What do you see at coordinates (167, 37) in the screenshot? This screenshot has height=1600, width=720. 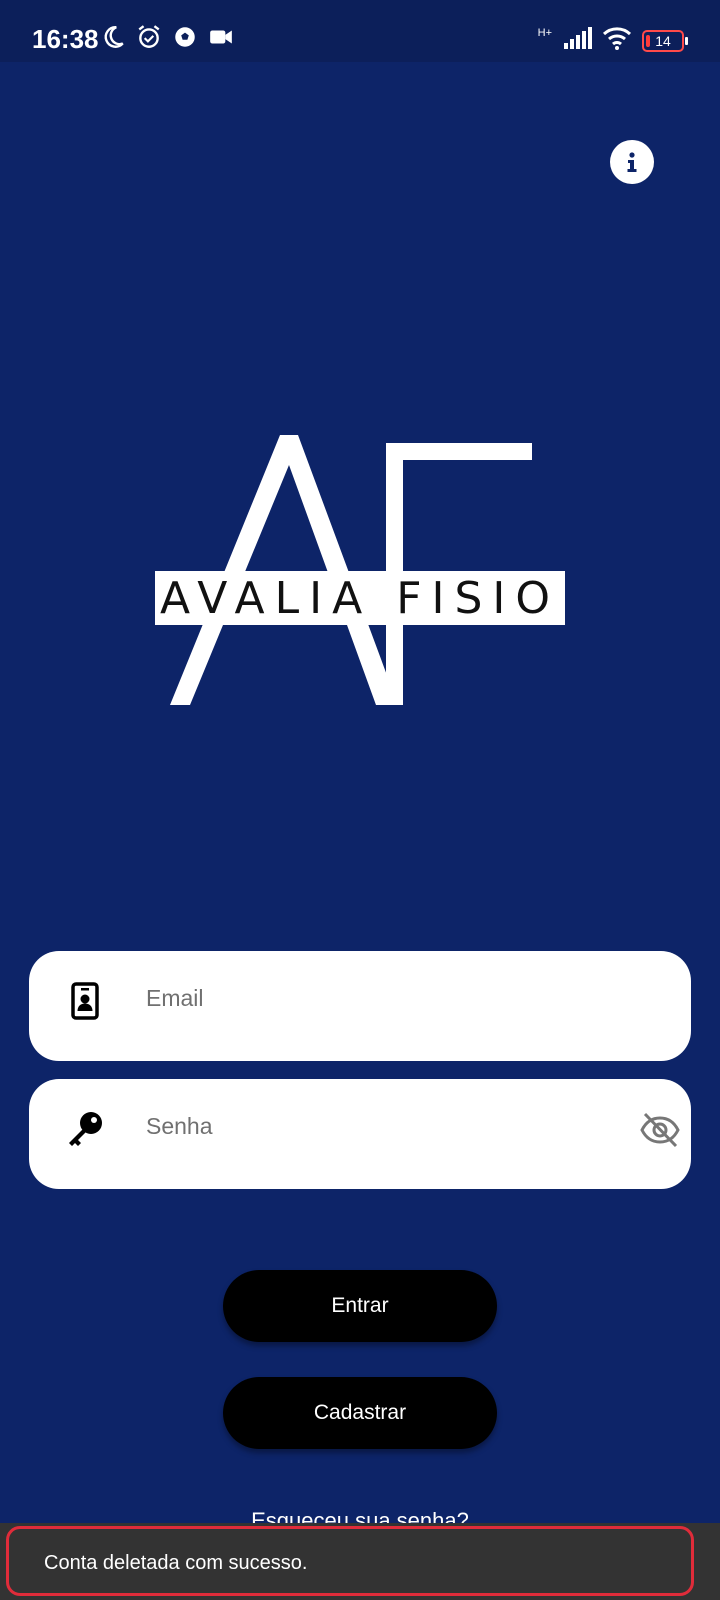 I see `status-left-icons` at bounding box center [167, 37].